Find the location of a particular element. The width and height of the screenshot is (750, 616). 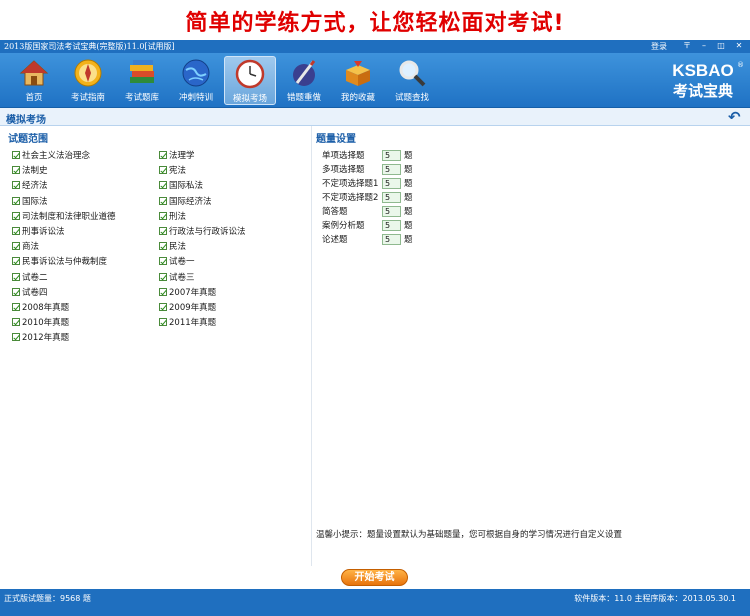

title-bar: 2013版国家司法考试宝典(完整版)11.0[试用版] 登录 〒 – ◫ ✕ is located at coordinates (375, 46).